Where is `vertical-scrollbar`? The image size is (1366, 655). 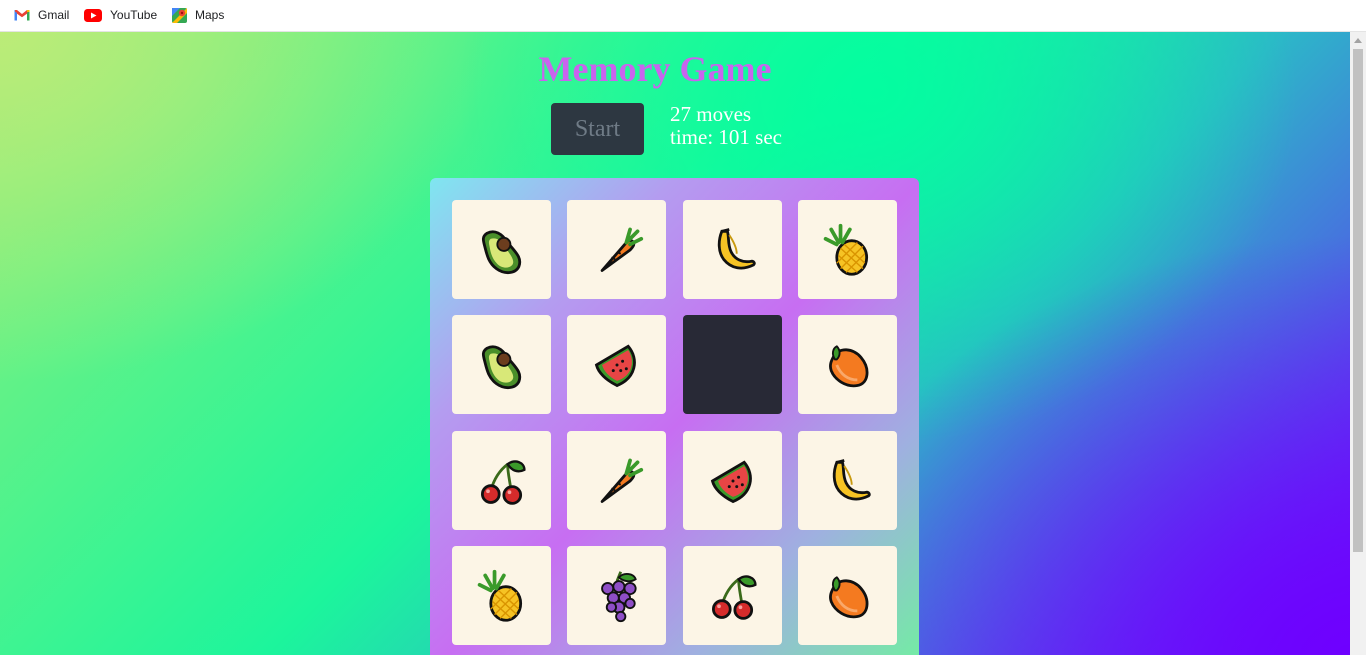 vertical-scrollbar is located at coordinates (1358, 343).